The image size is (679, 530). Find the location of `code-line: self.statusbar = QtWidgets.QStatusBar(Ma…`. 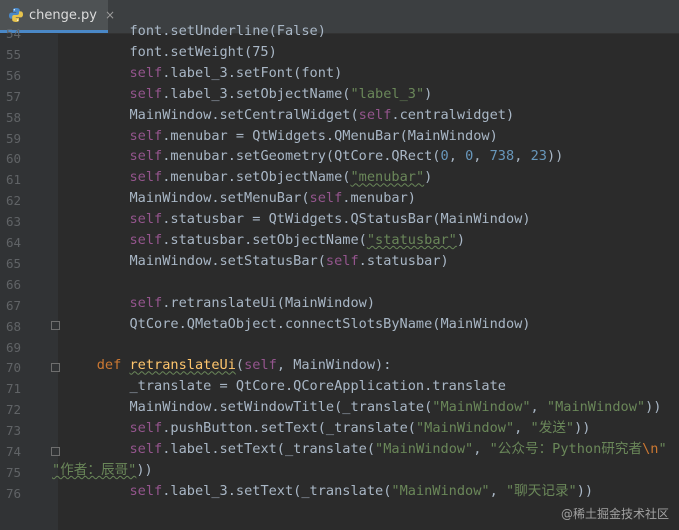

code-line: self.statusbar = QtWidgets.QStatusBar(Ma… is located at coordinates (330, 219).